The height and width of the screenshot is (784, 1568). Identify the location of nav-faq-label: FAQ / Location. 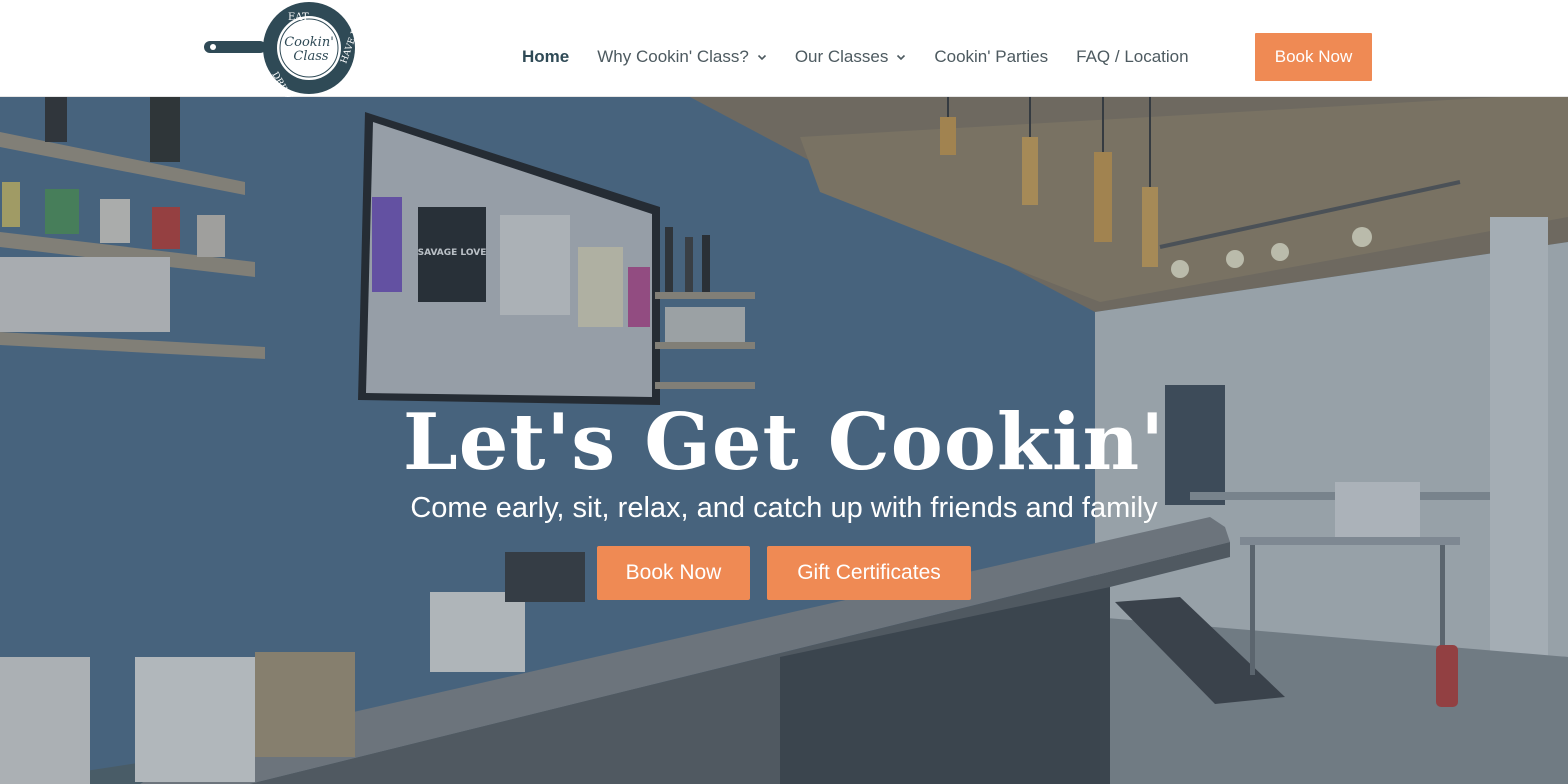
(1132, 56).